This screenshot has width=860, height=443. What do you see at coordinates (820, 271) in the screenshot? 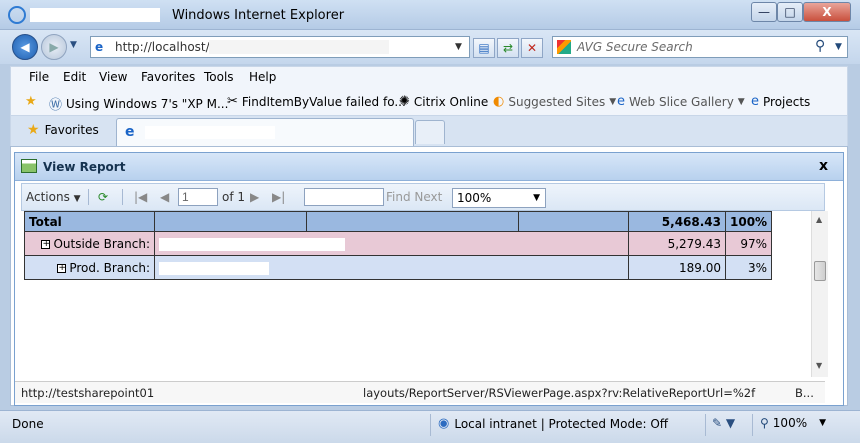
I see `scroll-thumb` at bounding box center [820, 271].